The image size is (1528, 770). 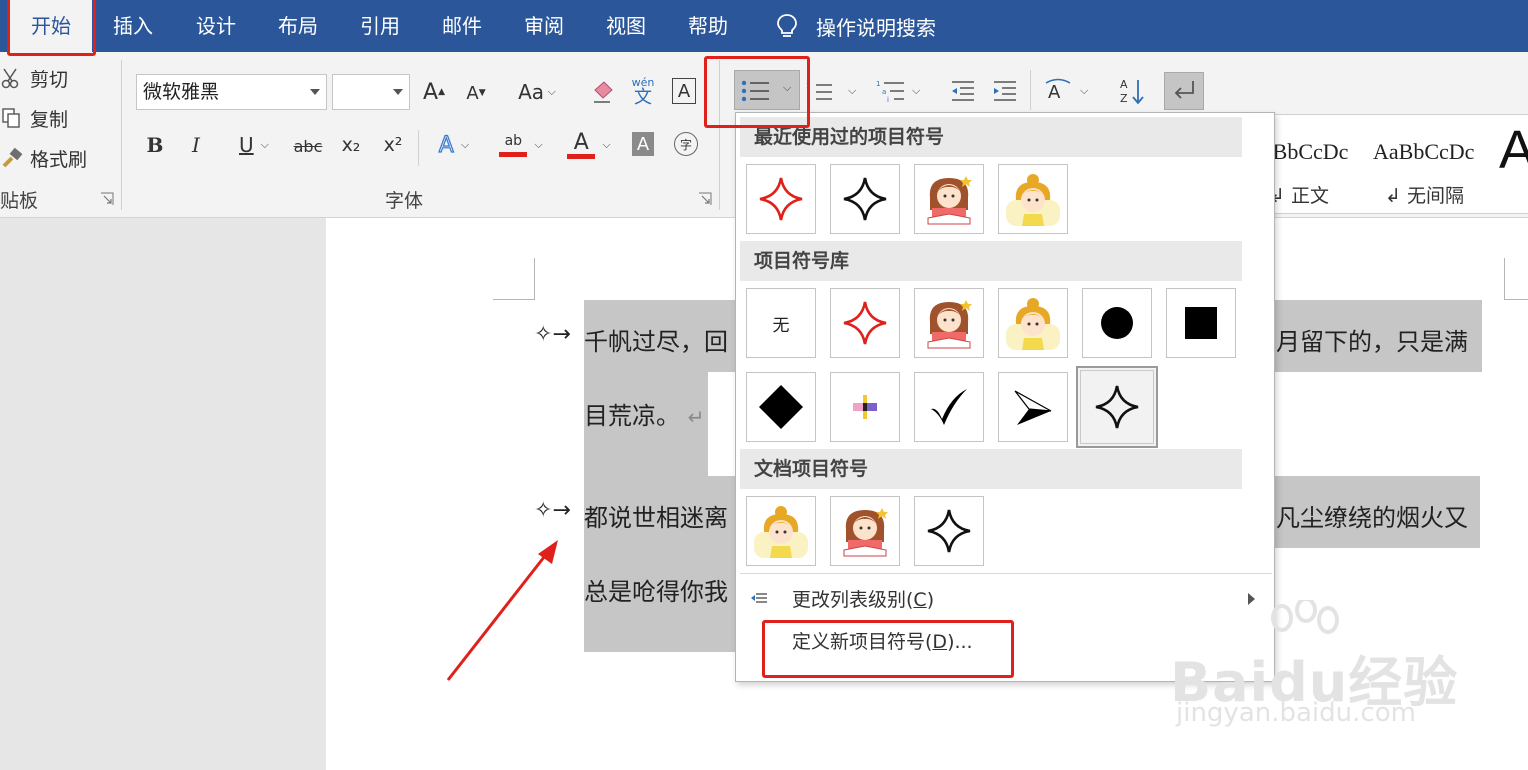 What do you see at coordinates (418, 148) in the screenshot?
I see `group-divider` at bounding box center [418, 148].